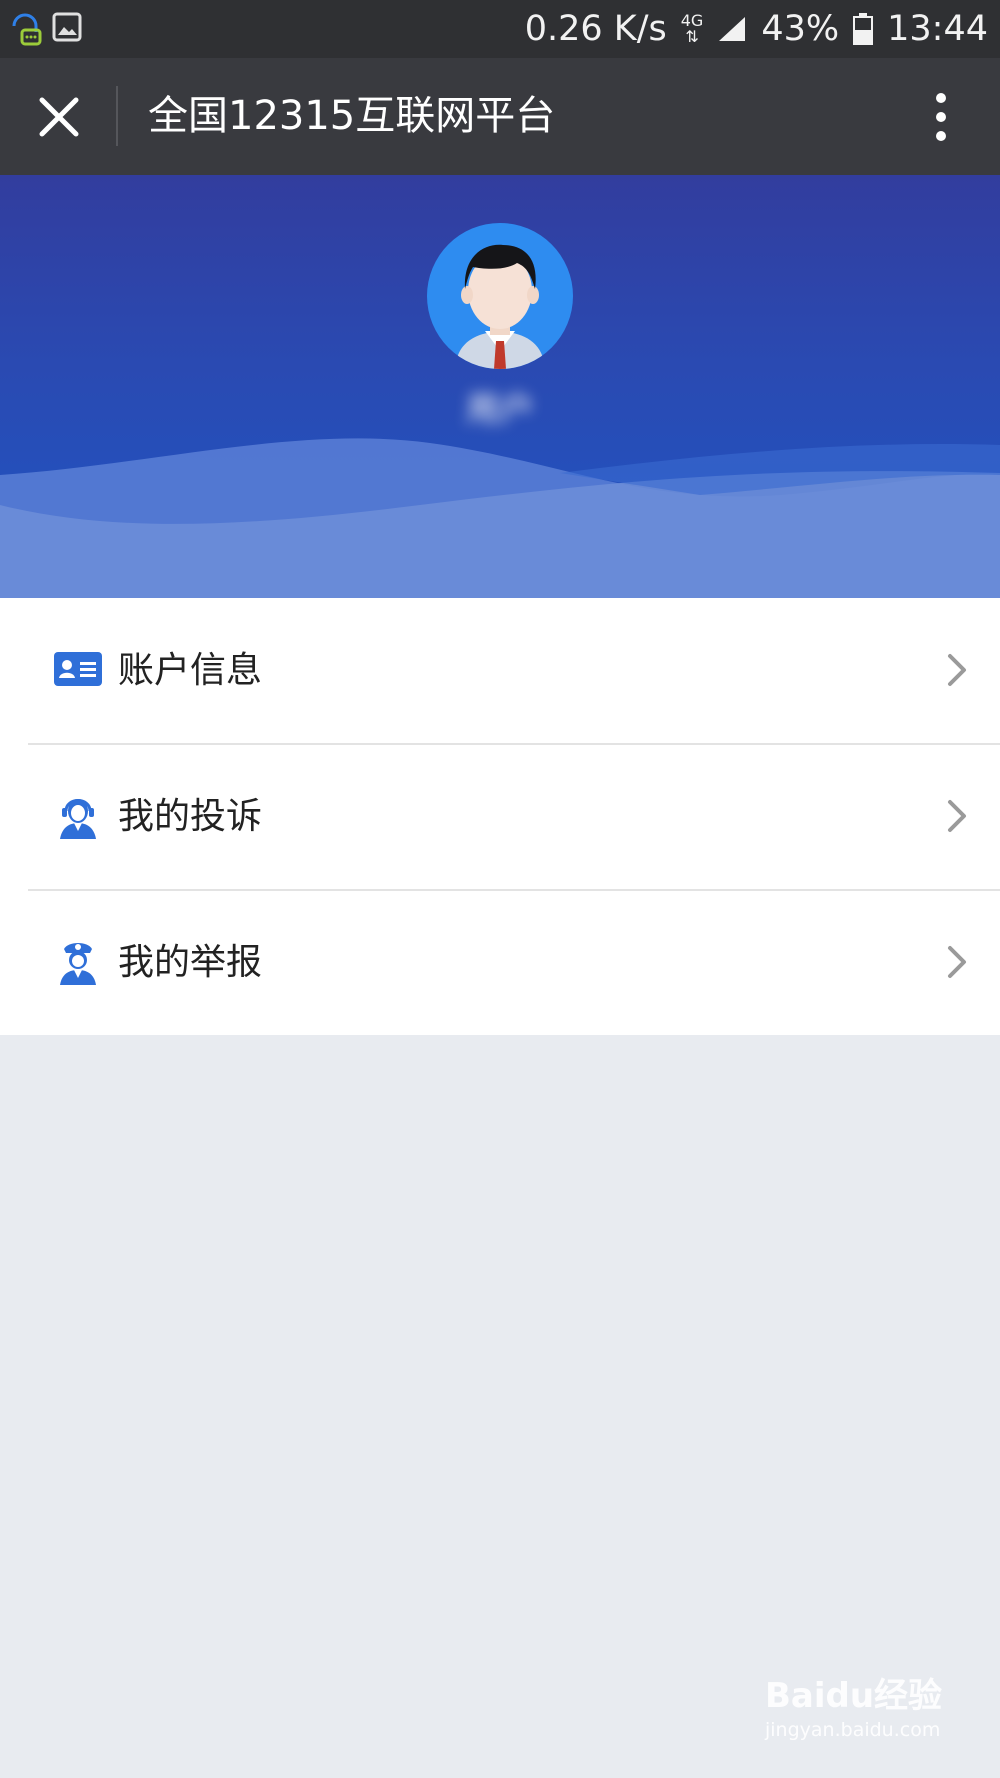 The image size is (1000, 1778). Describe the element at coordinates (59, 117) in the screenshot. I see `close-icon` at that location.